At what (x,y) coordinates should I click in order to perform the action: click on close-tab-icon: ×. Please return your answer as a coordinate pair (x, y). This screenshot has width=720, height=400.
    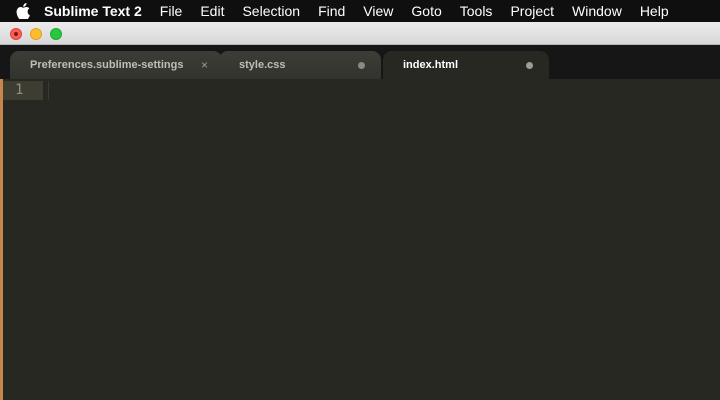
    Looking at the image, I should click on (204, 65).